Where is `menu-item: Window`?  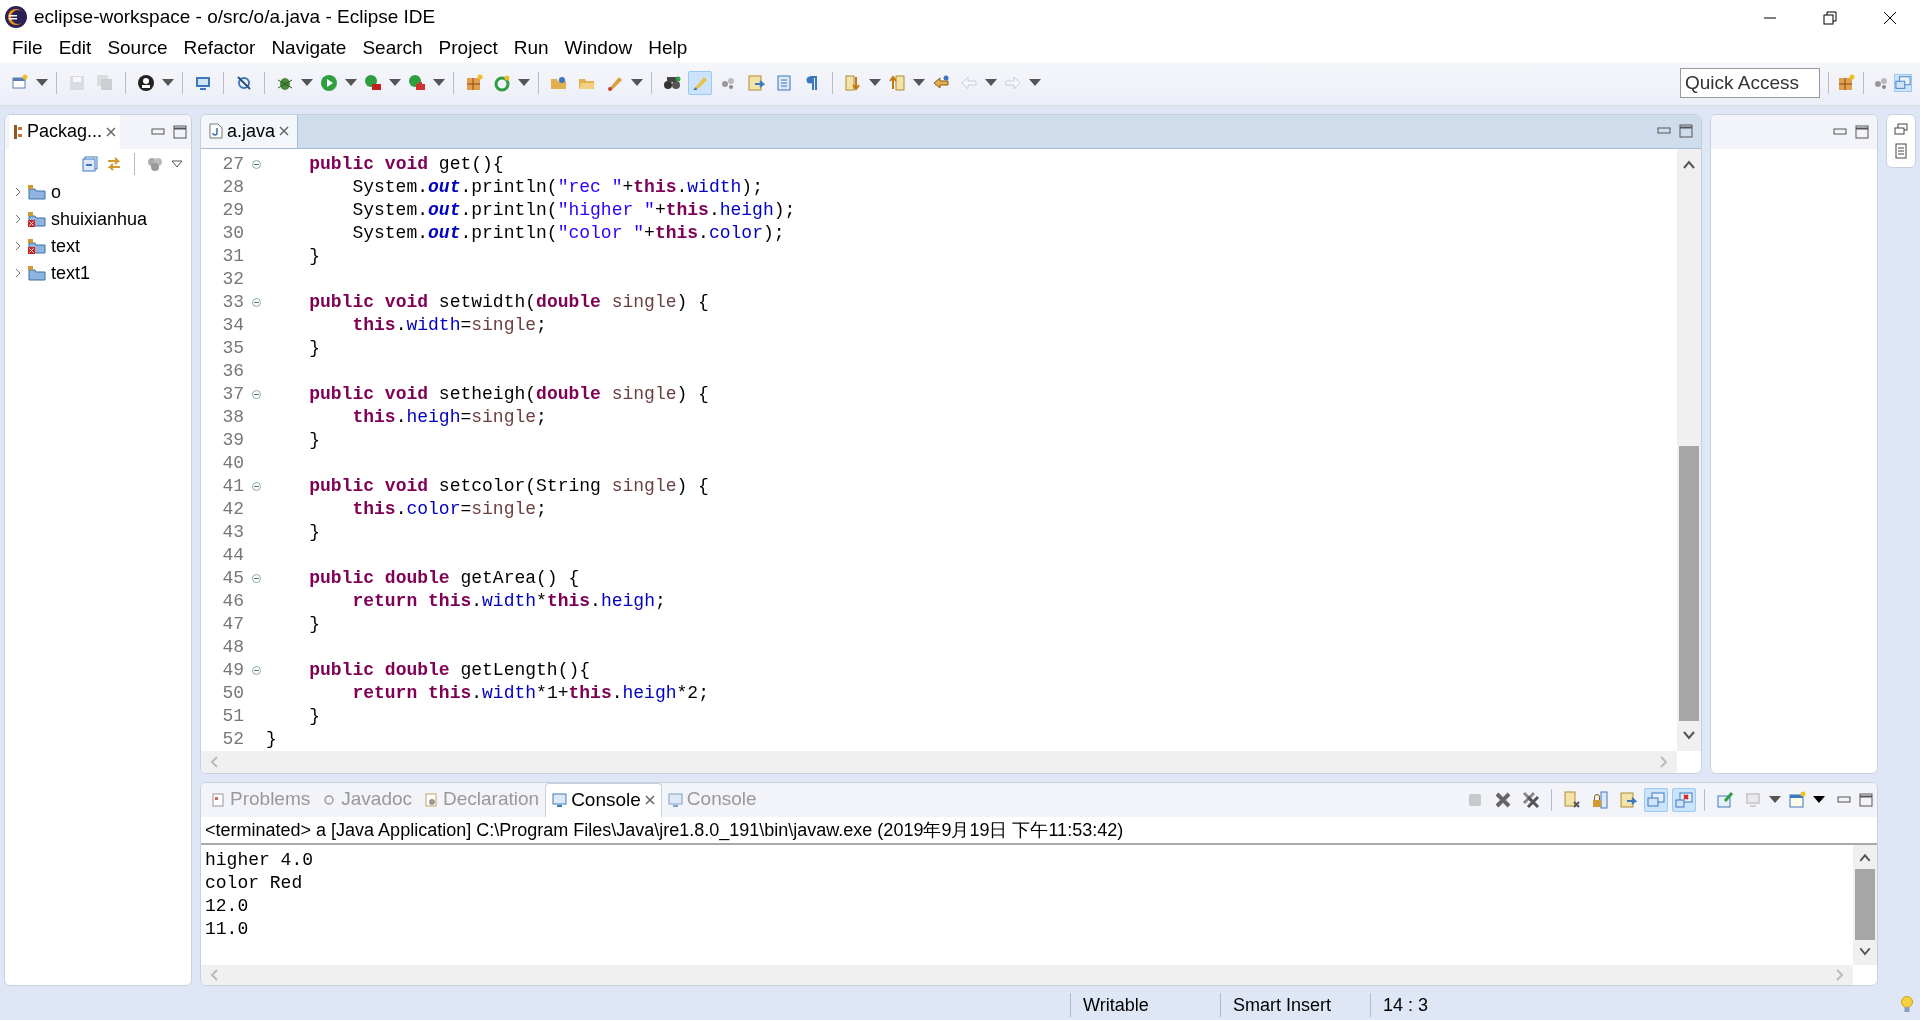
menu-item: Window is located at coordinates (598, 48).